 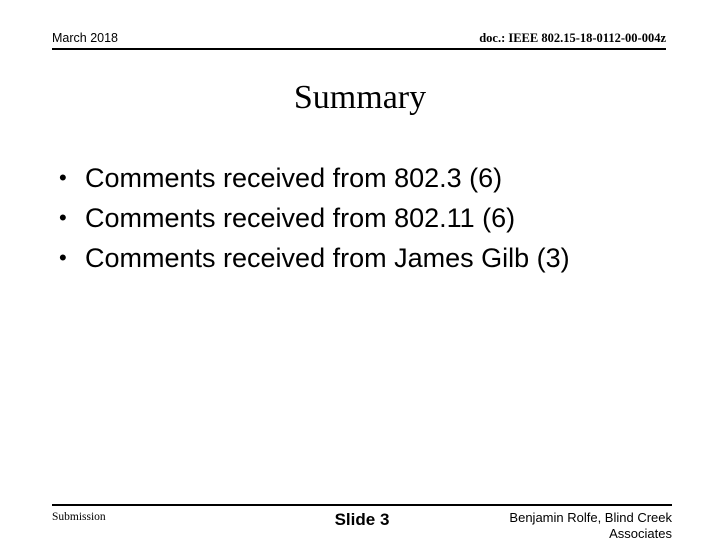 I want to click on list-item: • Comments received from James Gilb (3), so click(x=362, y=258).